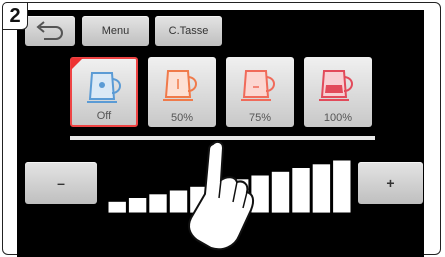 This screenshot has height=257, width=445. Describe the element at coordinates (188, 31) in the screenshot. I see `ctasse-button: C.Tasse` at that location.